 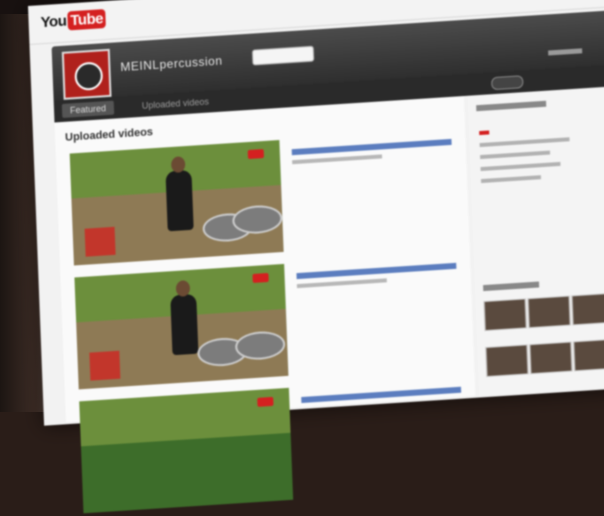 What do you see at coordinates (511, 286) in the screenshot?
I see `featured-channels-heading` at bounding box center [511, 286].